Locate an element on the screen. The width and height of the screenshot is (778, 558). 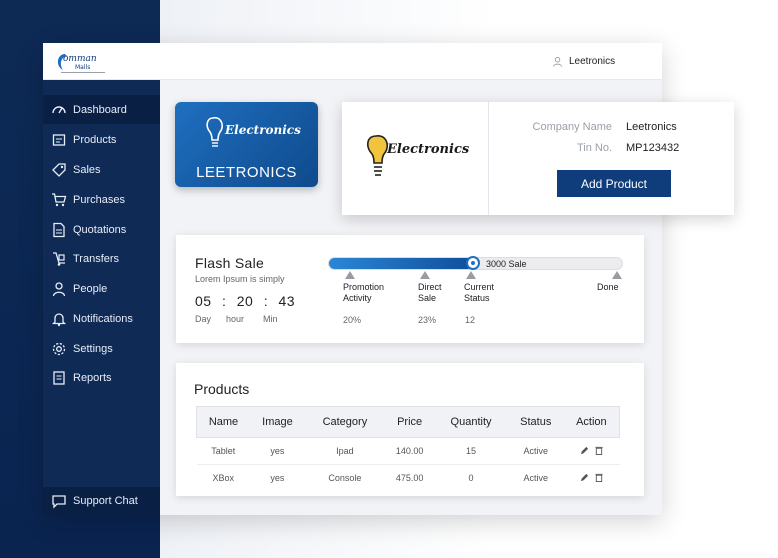
sidebar-item-reports: Reports is located at coordinates (101, 377).